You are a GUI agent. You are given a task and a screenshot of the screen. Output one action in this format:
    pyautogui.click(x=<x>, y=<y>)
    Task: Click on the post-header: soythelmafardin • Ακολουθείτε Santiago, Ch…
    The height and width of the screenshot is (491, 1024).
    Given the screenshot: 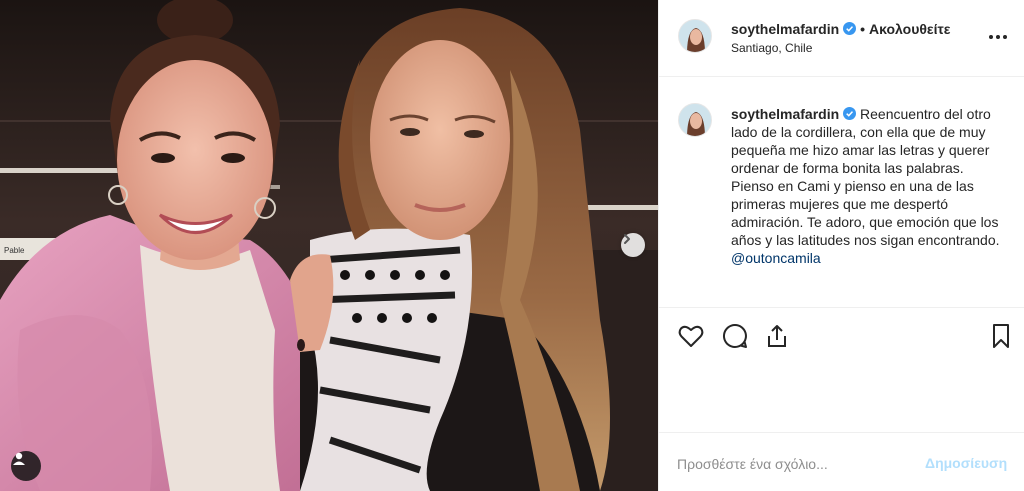 What is the action you would take?
    pyautogui.click(x=841, y=38)
    